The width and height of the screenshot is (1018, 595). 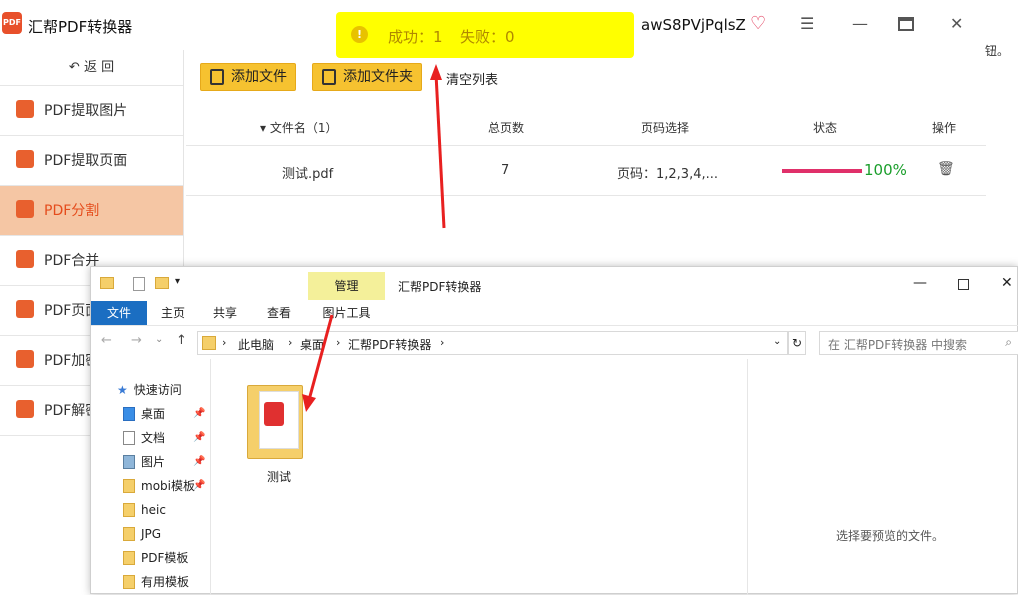 I want to click on arrow-to-folder, so click(x=320, y=357).